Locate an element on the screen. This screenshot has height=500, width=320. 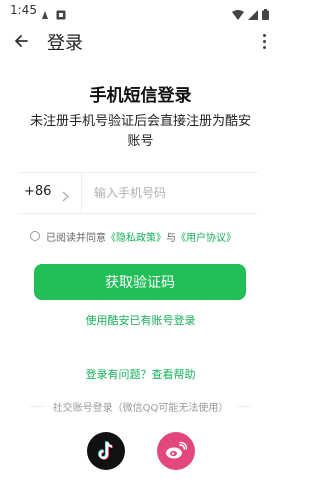
phone-input is located at coordinates (174, 193).